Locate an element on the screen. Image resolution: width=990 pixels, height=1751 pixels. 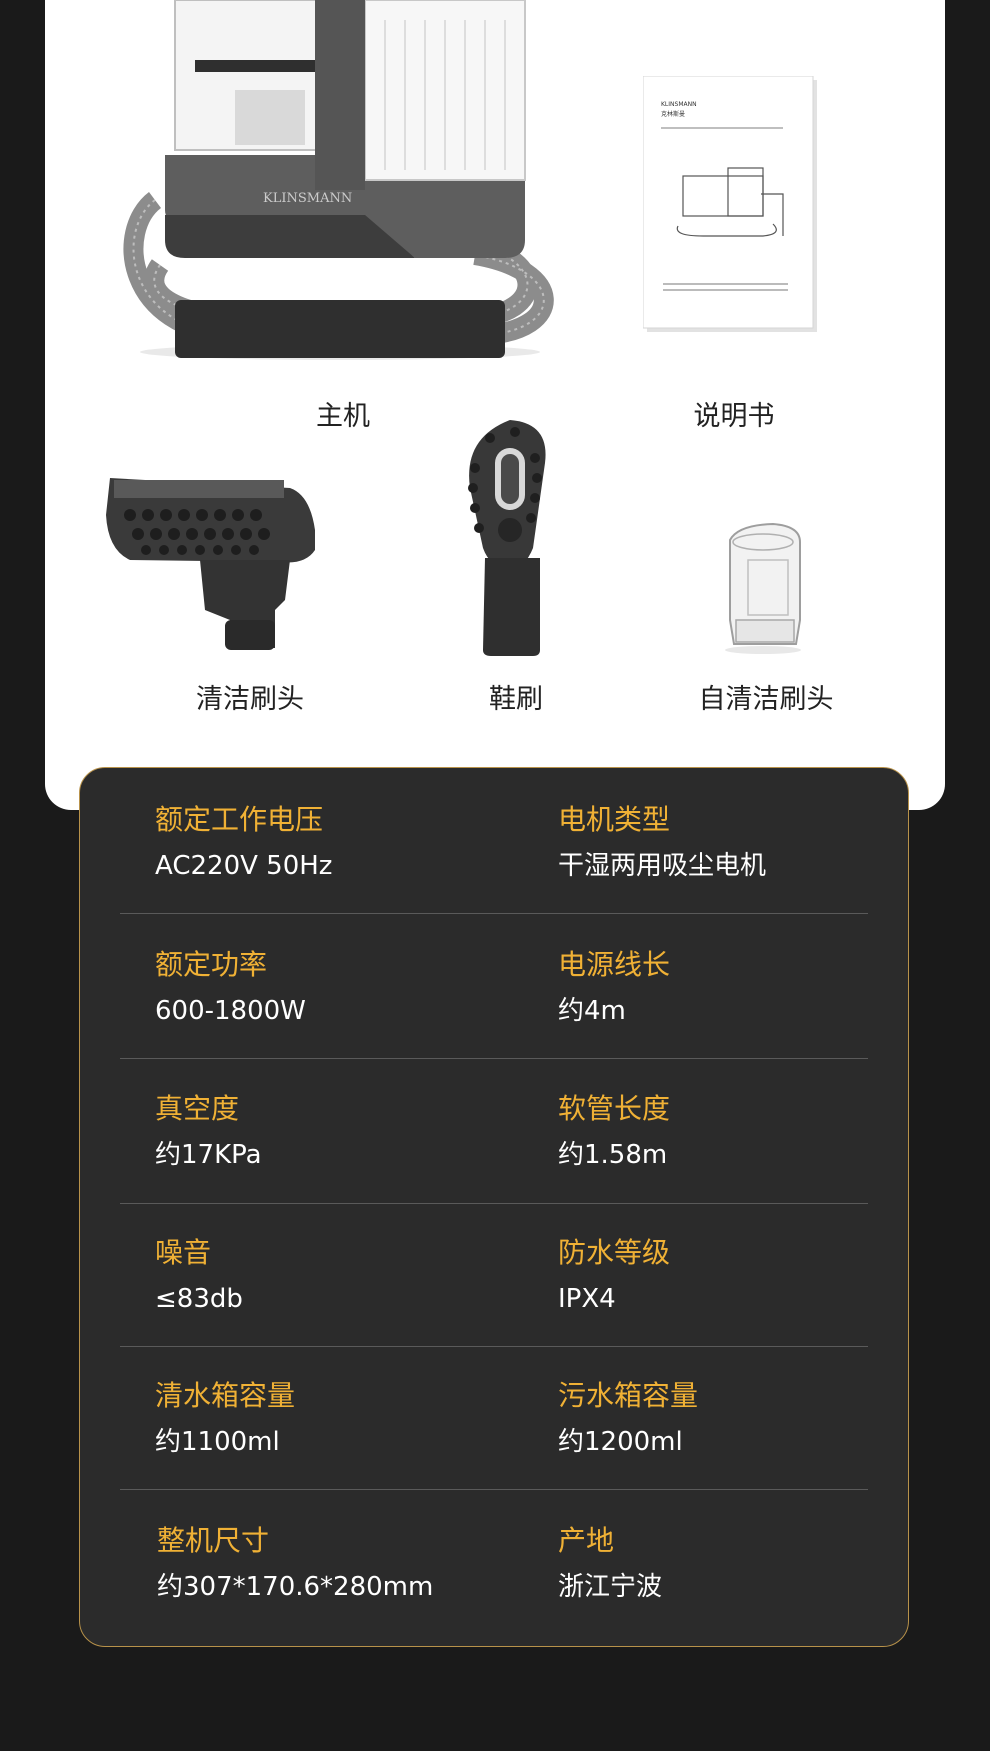
spec-dirty-tank: 污水箱容量 约1200ml is located at coordinates (628, 1419).